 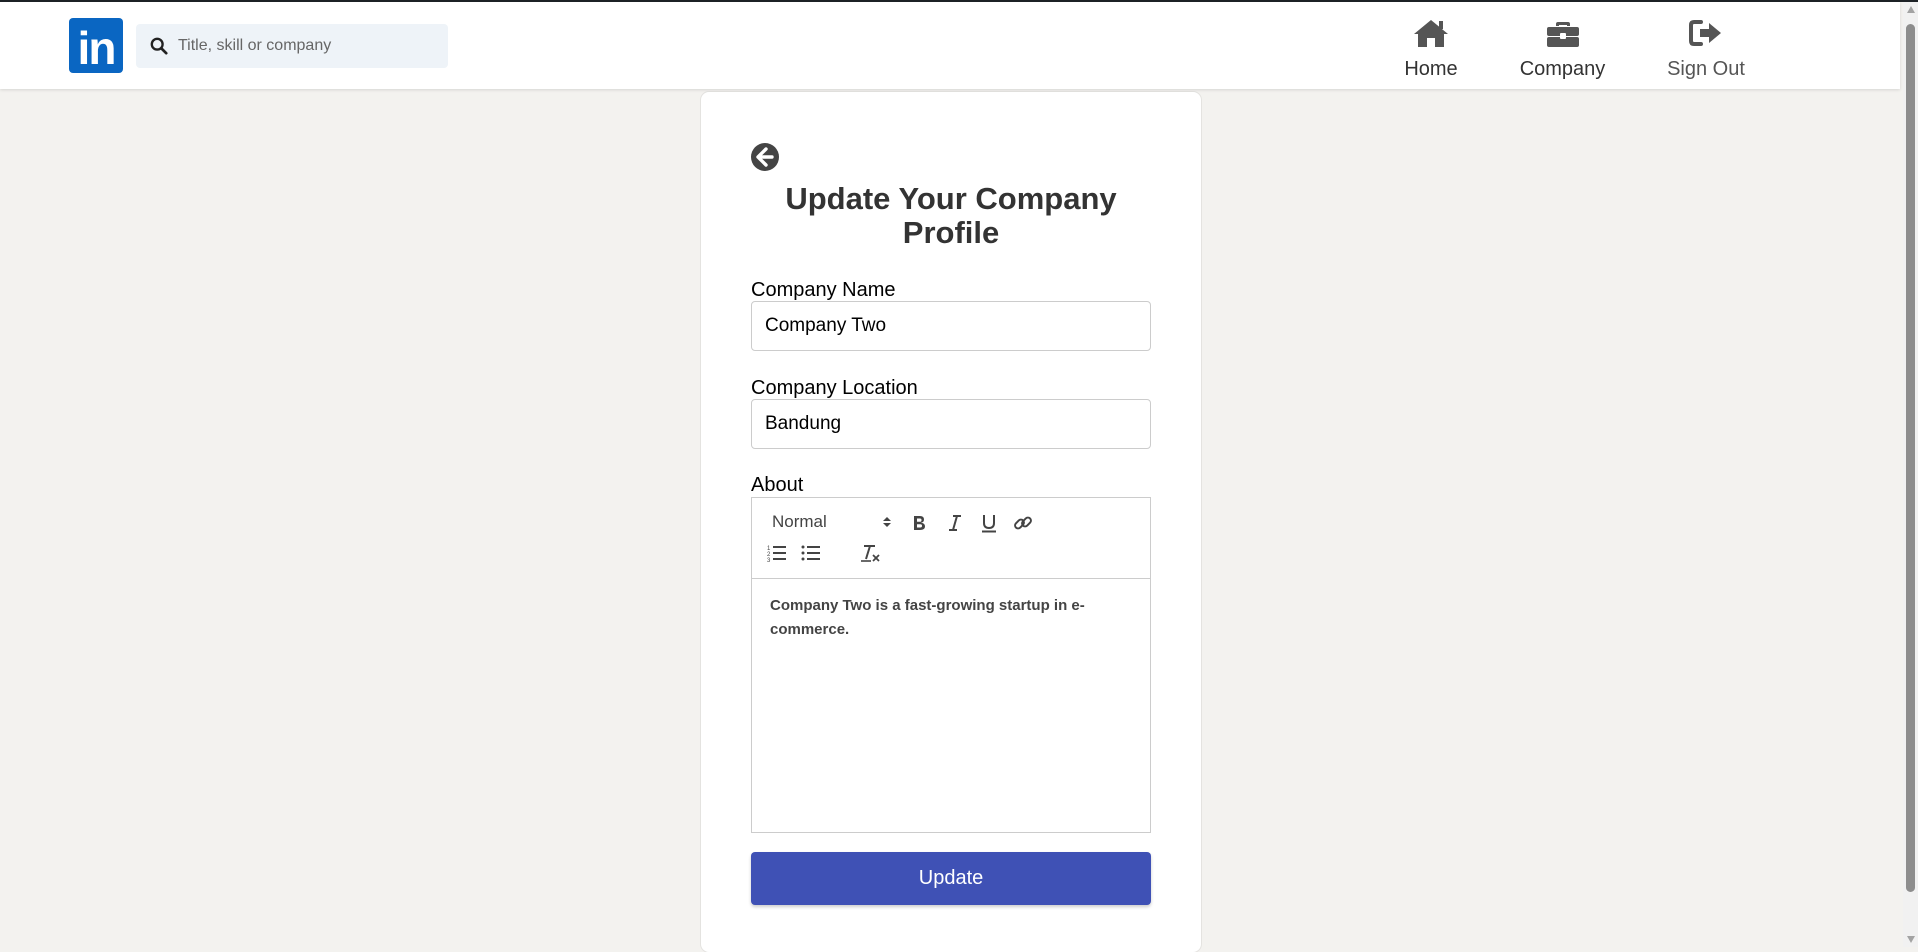 I want to click on scroll-down-arrow-icon, so click(x=1911, y=939).